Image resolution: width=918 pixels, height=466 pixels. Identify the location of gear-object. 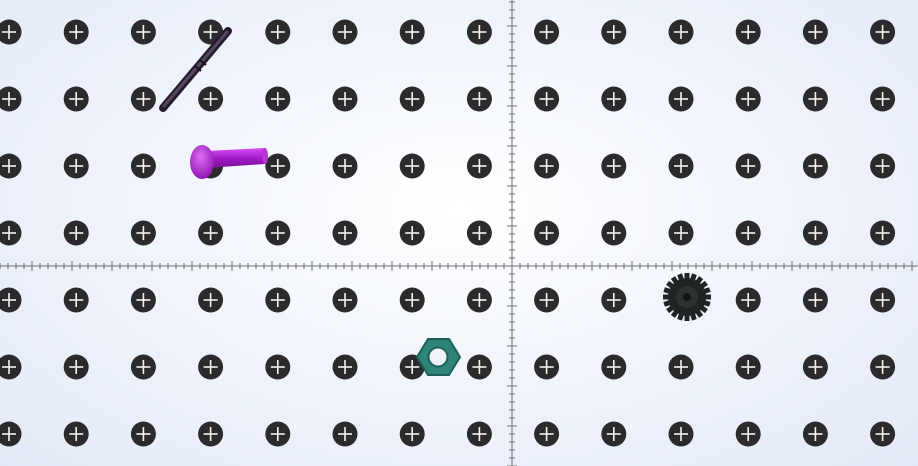
(687, 297).